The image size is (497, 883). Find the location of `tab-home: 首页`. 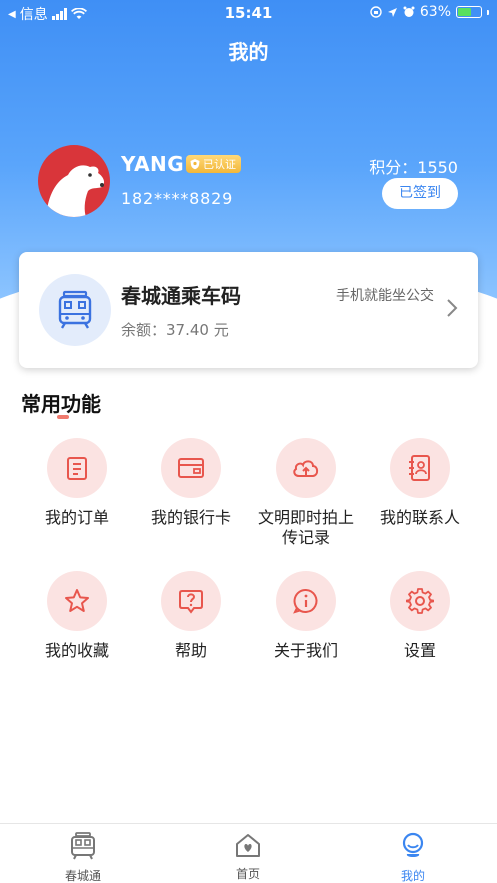

tab-home: 首页 is located at coordinates (248, 857).